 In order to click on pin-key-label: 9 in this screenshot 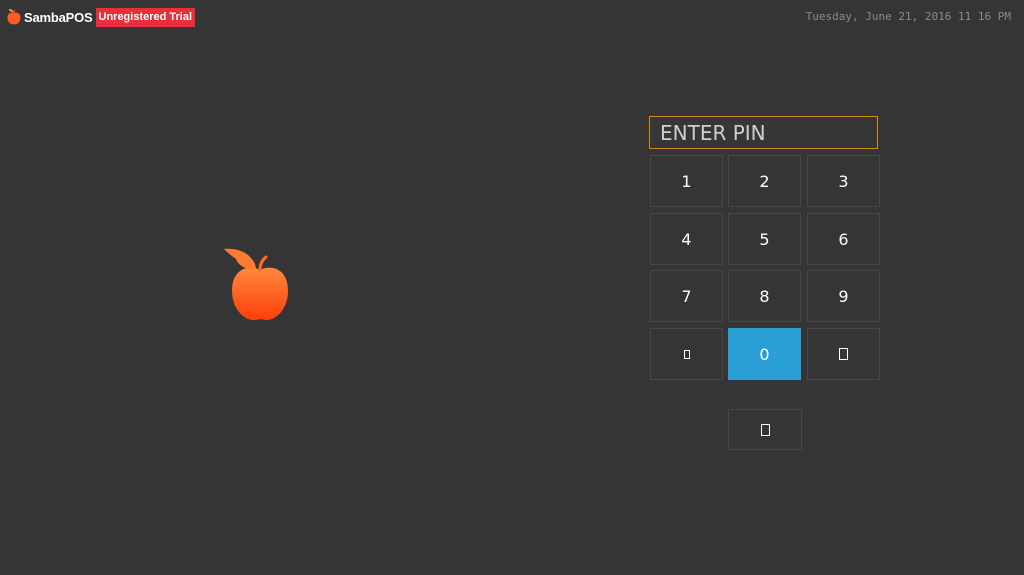, I will do `click(843, 296)`.